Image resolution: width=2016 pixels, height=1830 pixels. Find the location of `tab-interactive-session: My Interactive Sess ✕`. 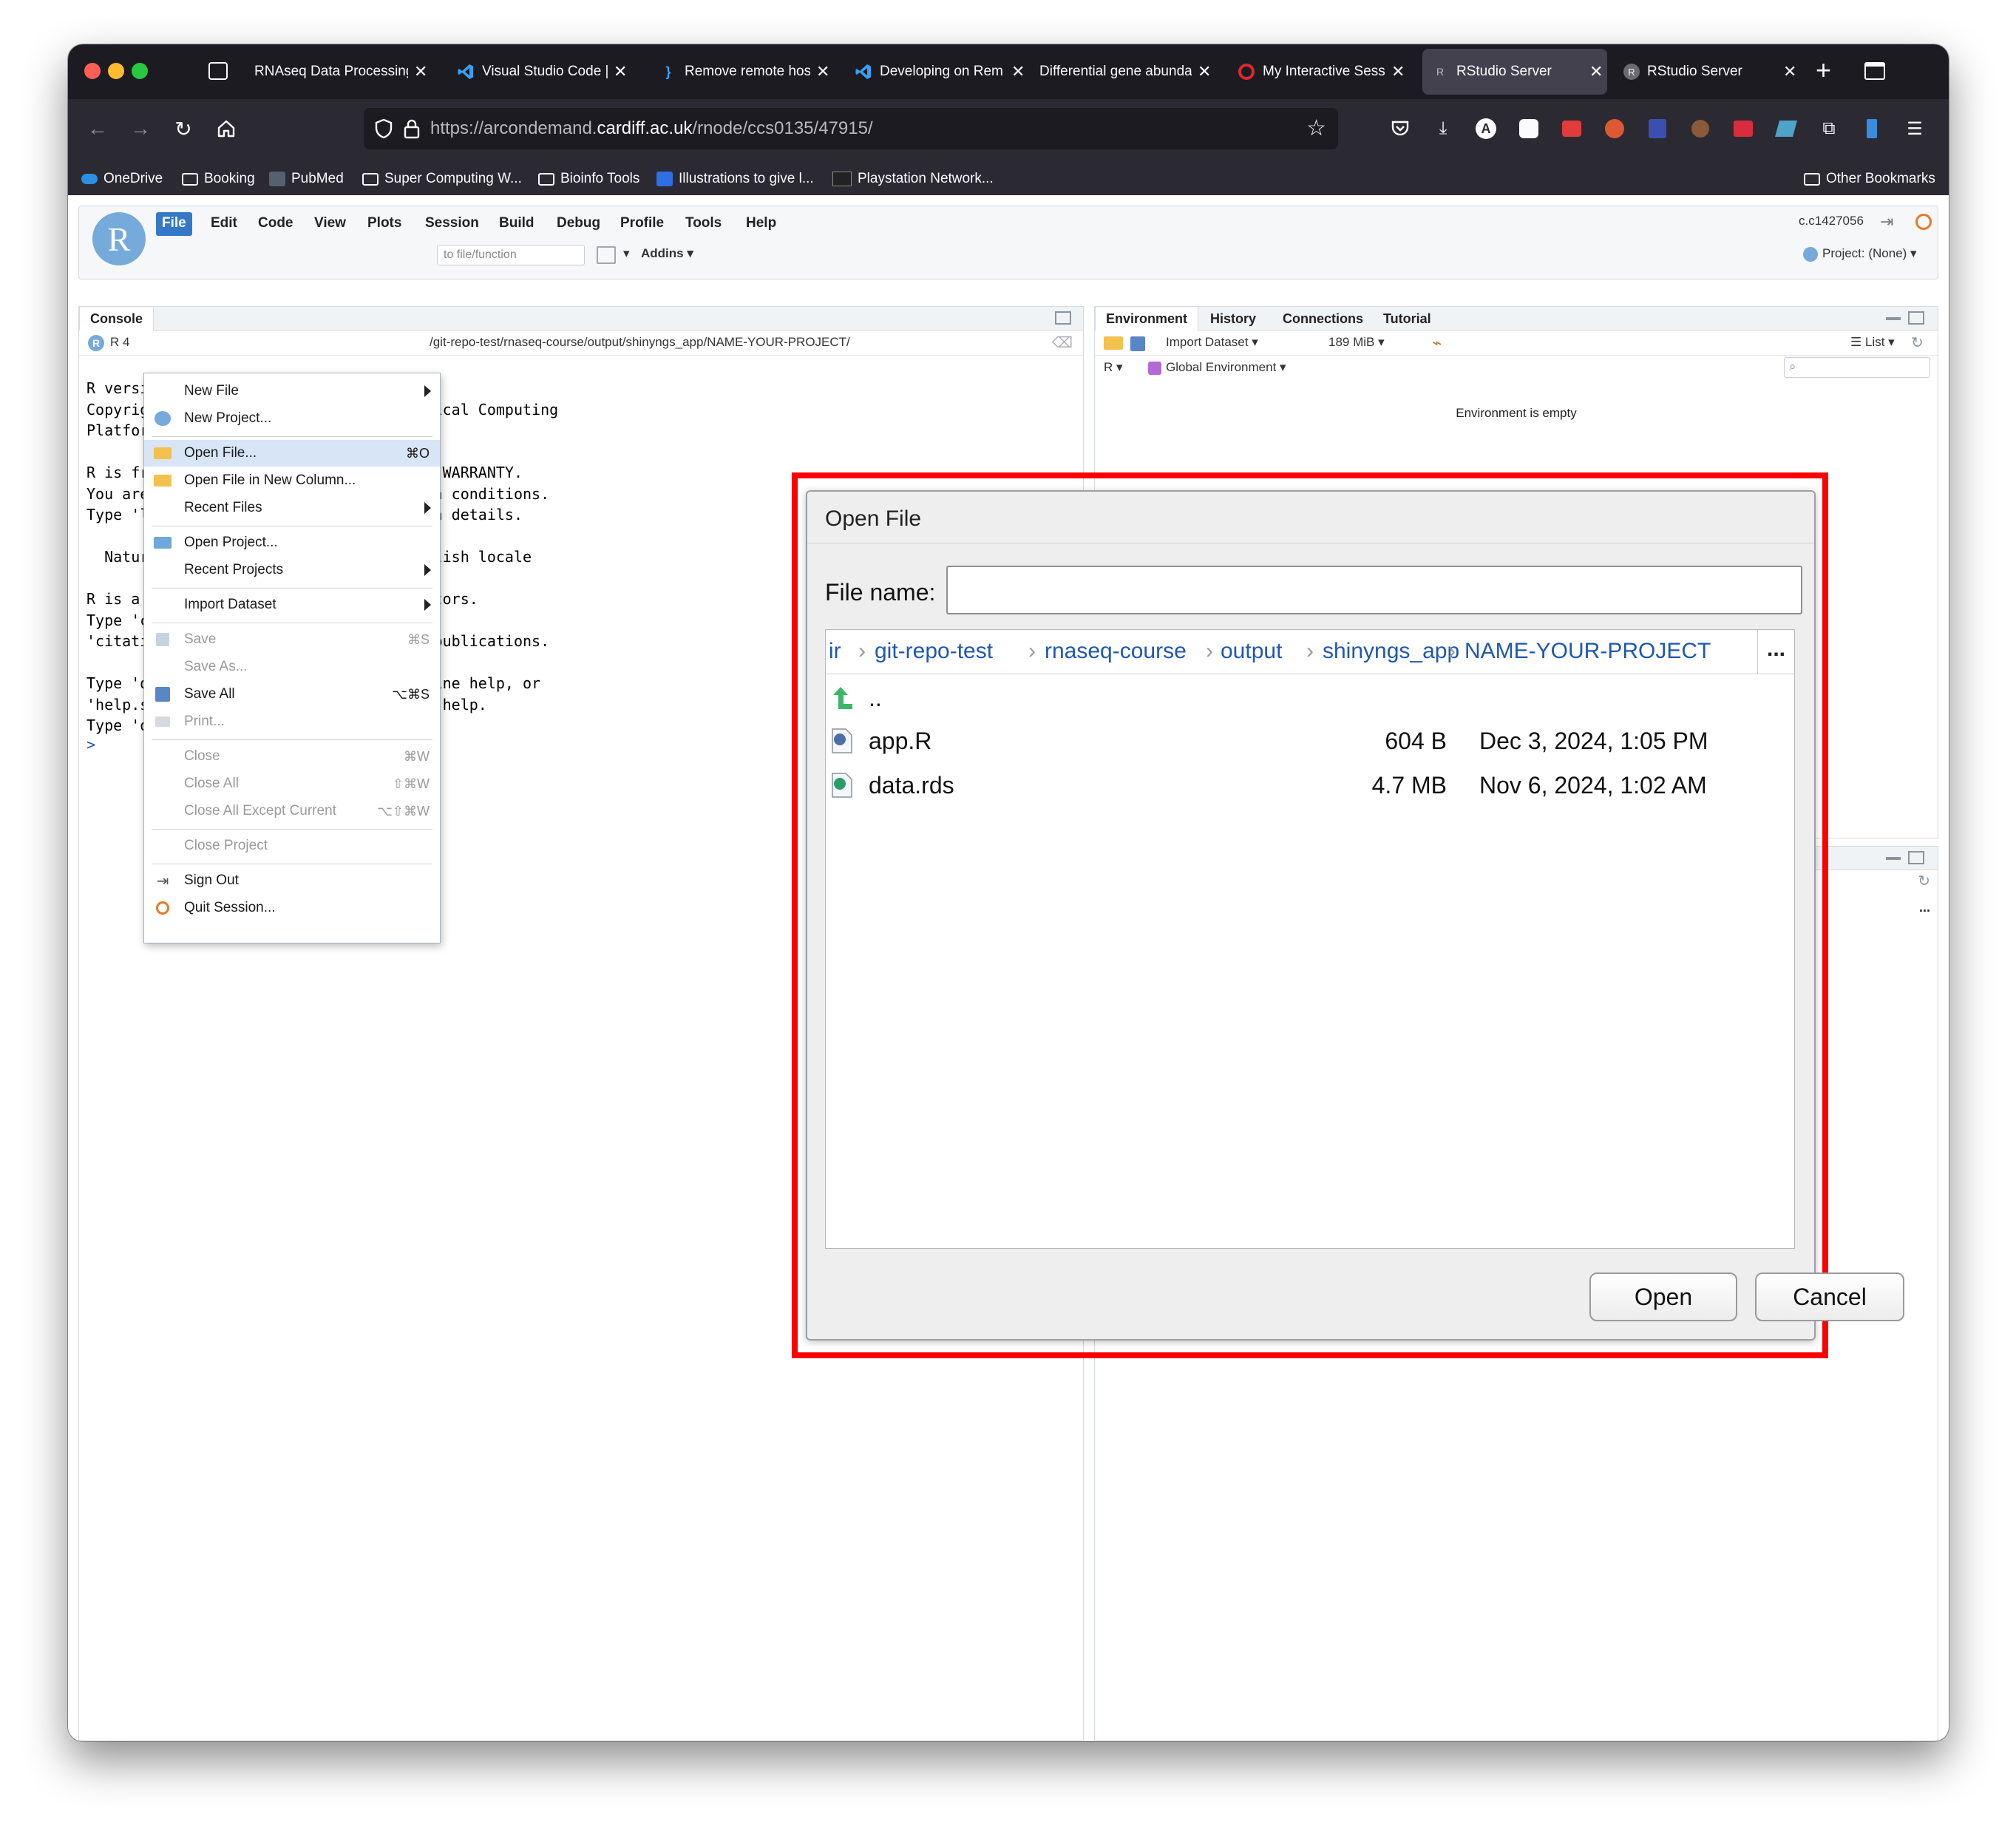

tab-interactive-session: My Interactive Sess ✕ is located at coordinates (1322, 72).